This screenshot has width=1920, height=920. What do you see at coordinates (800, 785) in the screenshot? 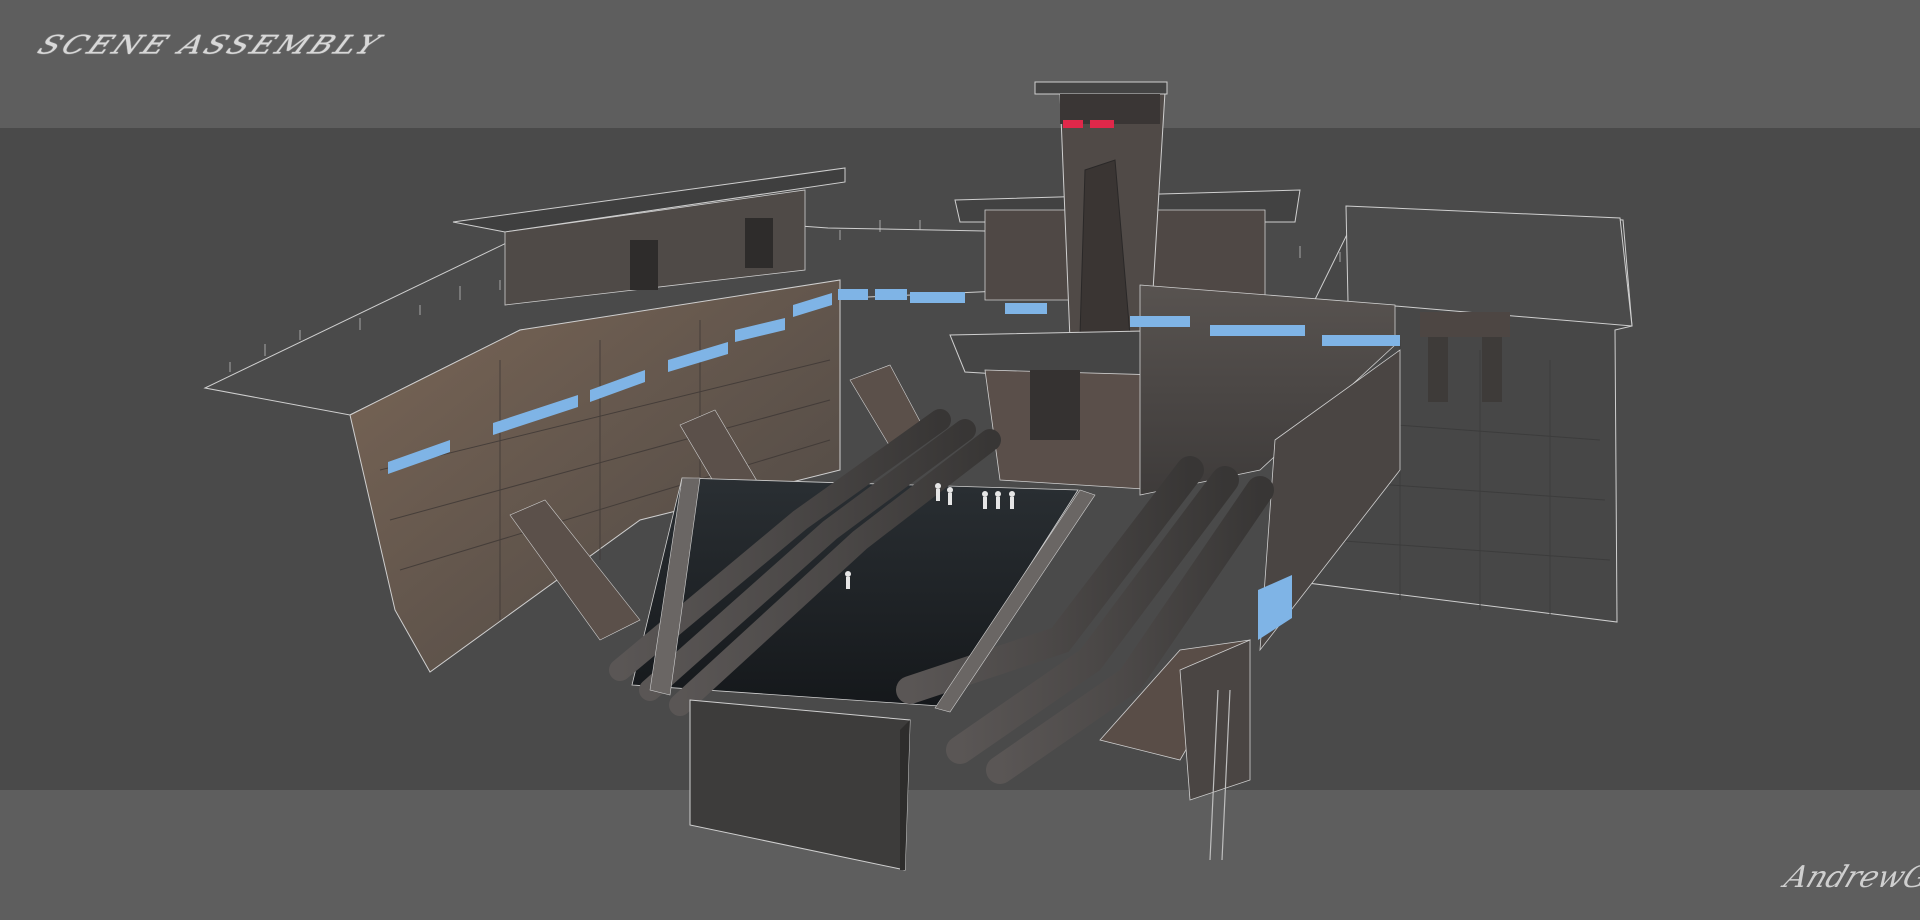
I see `foundation-block` at bounding box center [800, 785].